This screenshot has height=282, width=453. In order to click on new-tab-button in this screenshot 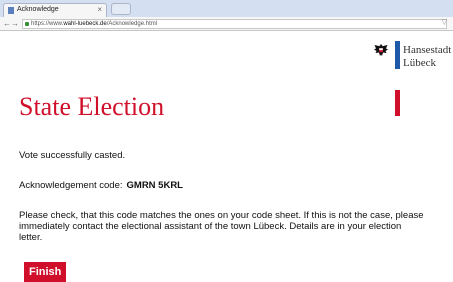, I will do `click(121, 9)`.